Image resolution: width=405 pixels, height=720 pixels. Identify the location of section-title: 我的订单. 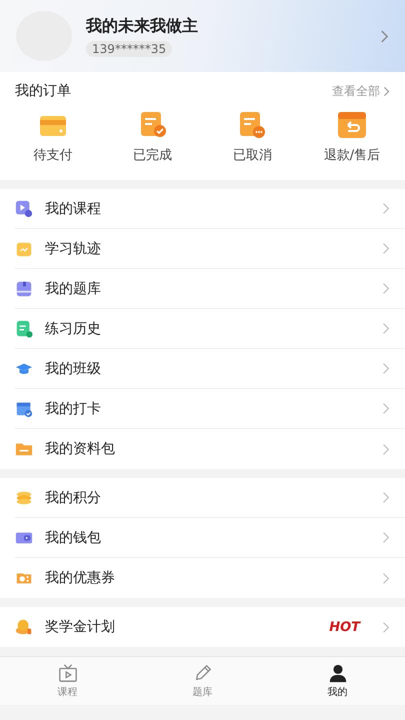
(43, 91).